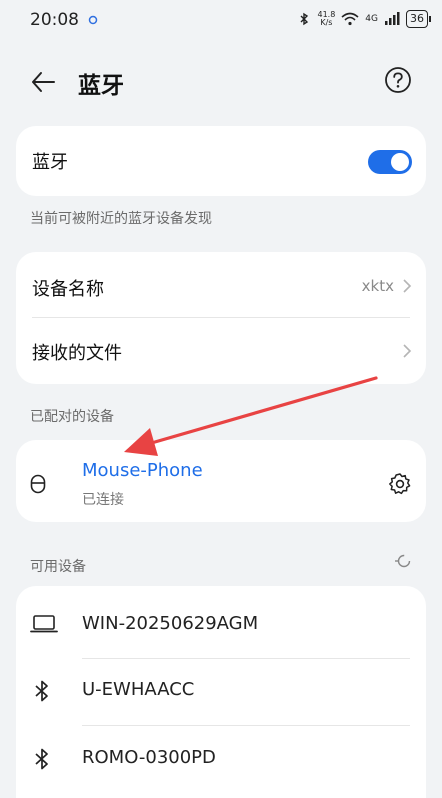 The image size is (442, 798). I want to click on received-files-label: 接收的文件, so click(77, 353).